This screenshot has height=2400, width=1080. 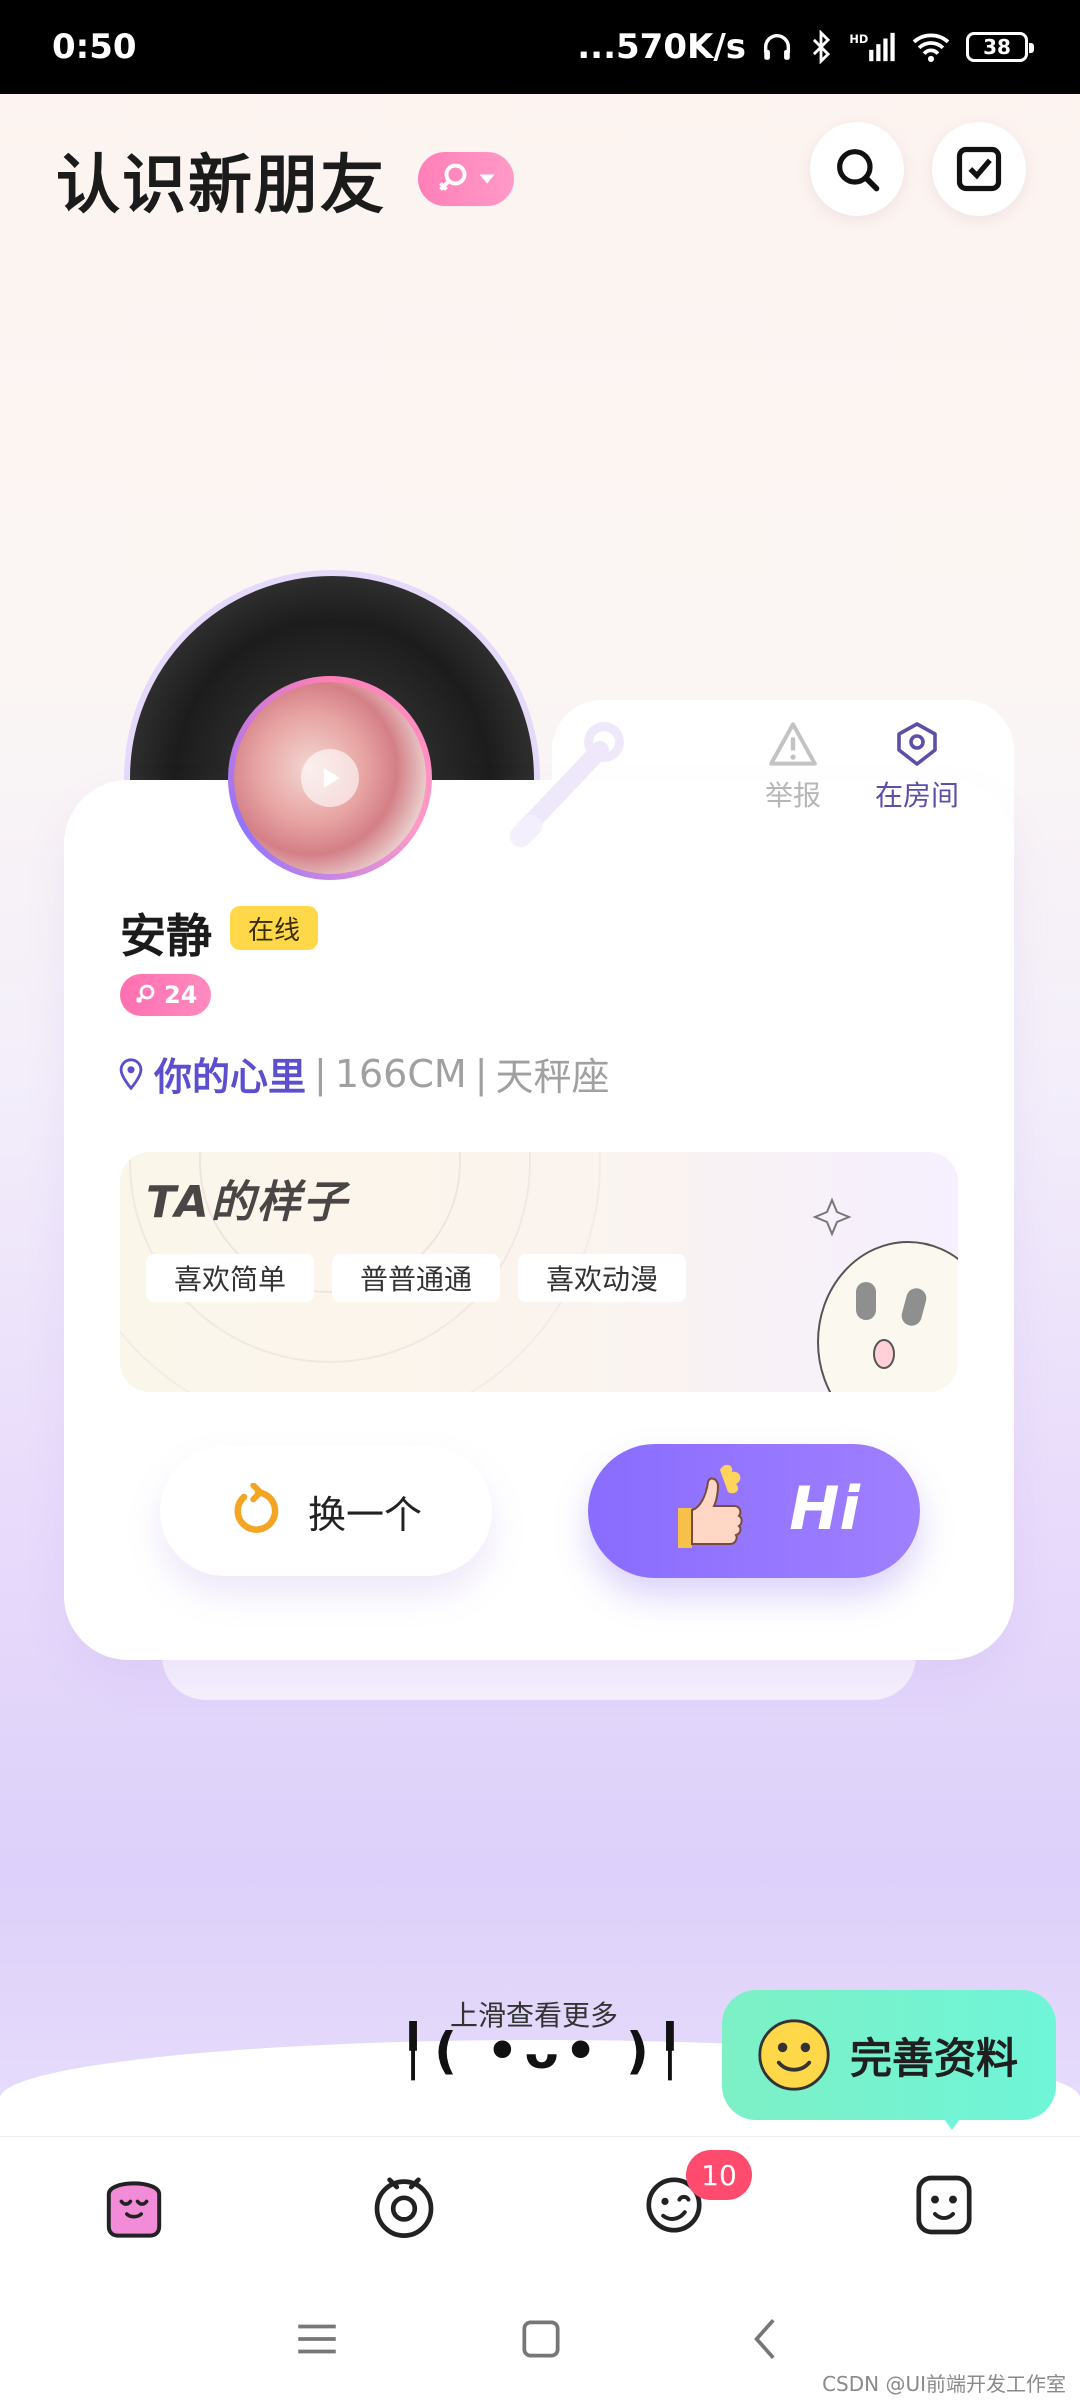 What do you see at coordinates (952, 2123) in the screenshot?
I see `tooltip-tail` at bounding box center [952, 2123].